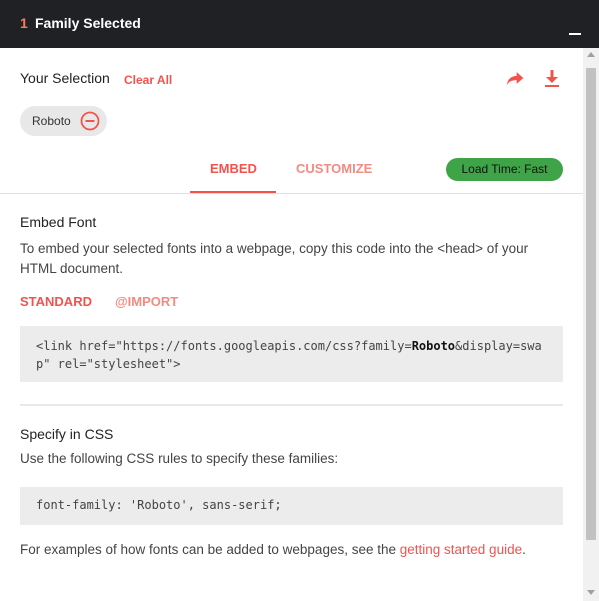  What do you see at coordinates (524, 549) in the screenshot?
I see `footer-end: .` at bounding box center [524, 549].